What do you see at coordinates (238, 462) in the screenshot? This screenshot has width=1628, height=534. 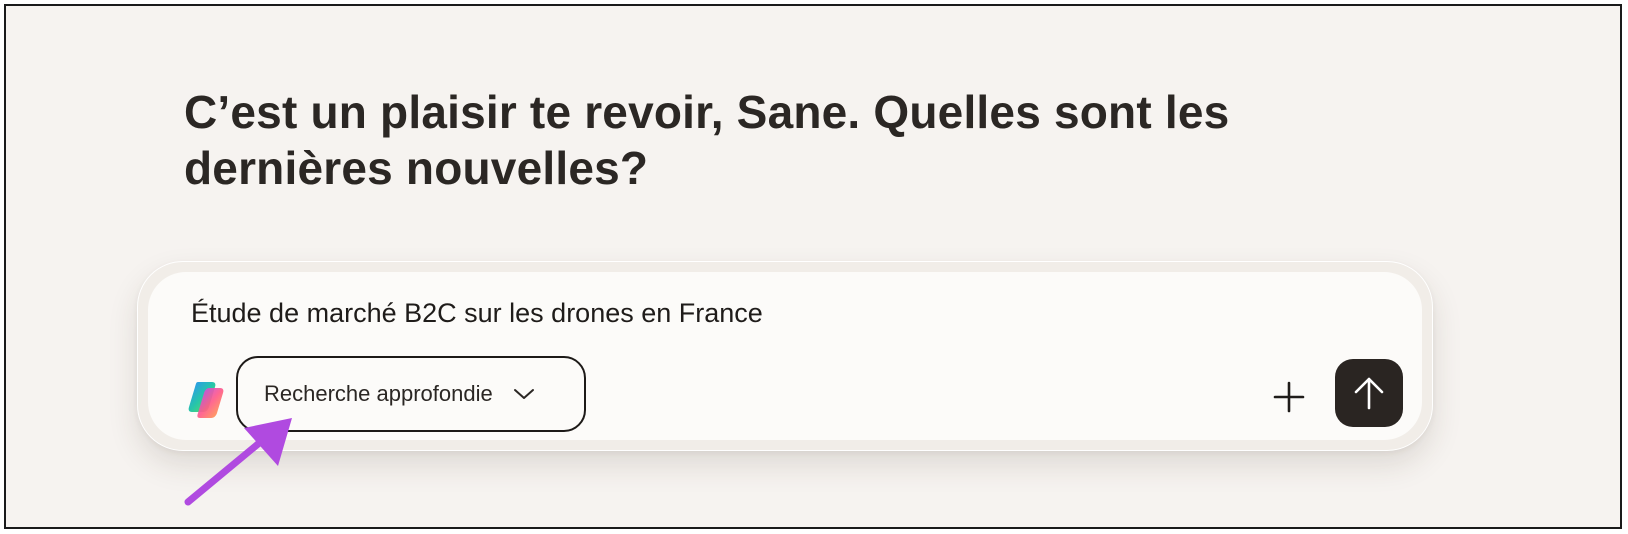 I see `annotation-arrow-icon` at bounding box center [238, 462].